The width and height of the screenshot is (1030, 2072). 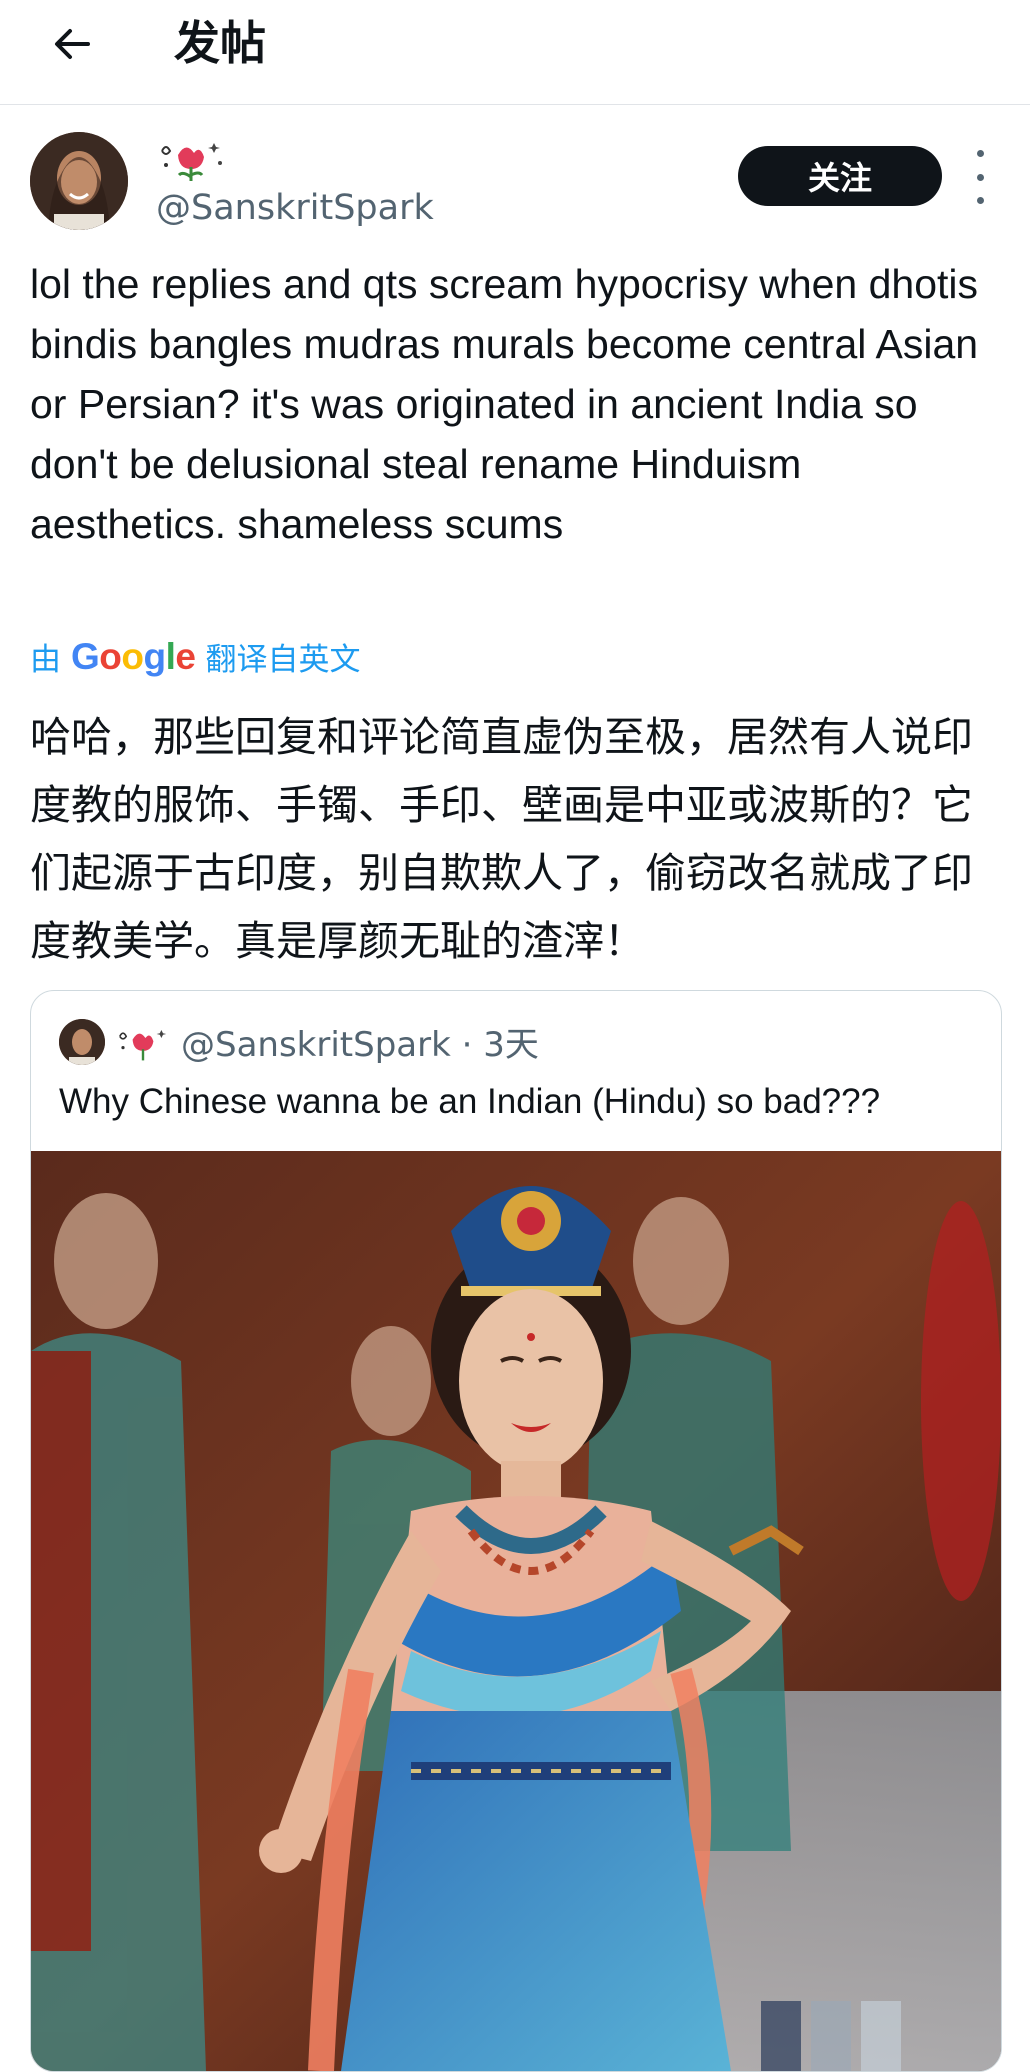 I want to click on back-button, so click(x=72, y=44).